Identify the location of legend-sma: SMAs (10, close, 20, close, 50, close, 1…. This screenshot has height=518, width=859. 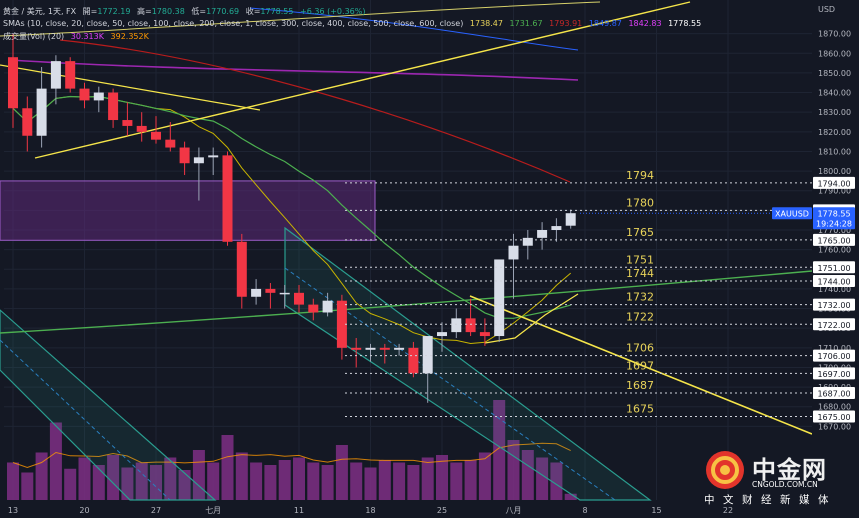
(354, 23).